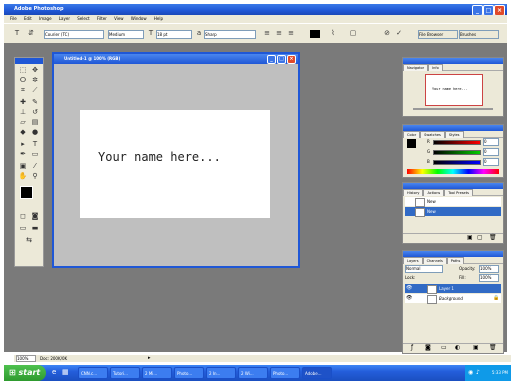  Describe the element at coordinates (26, 358) in the screenshot. I see `zoom-level: 100%` at that location.